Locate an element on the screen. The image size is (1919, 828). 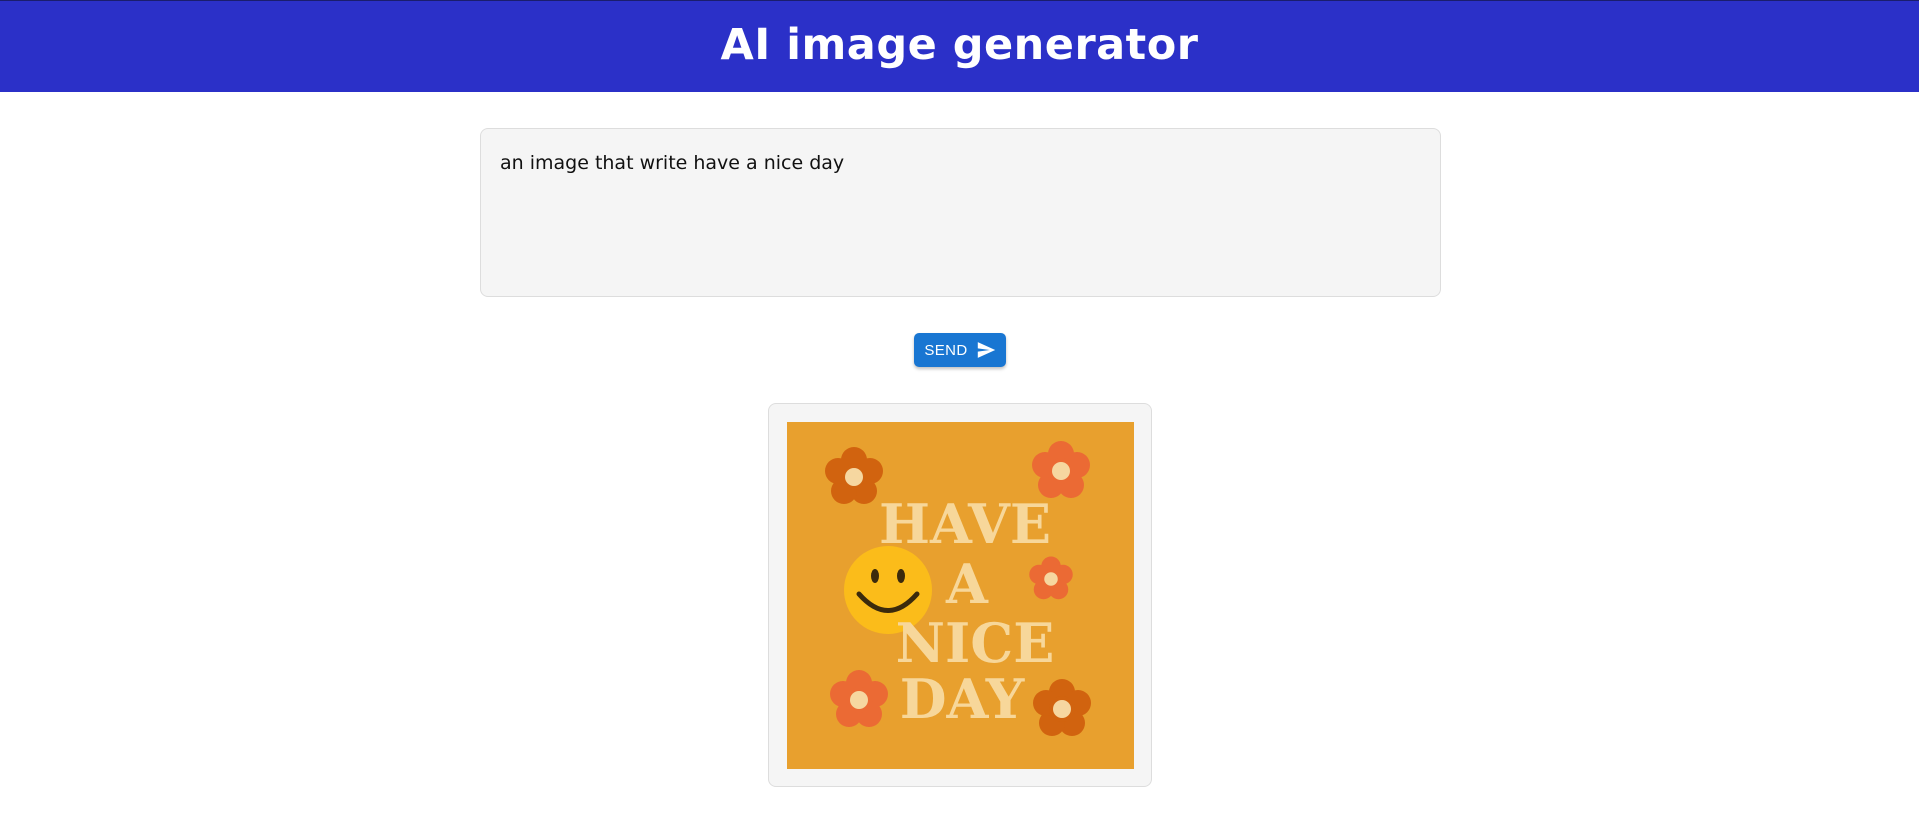
prompt-input: an image that write have a nice day is located at coordinates (960, 212).